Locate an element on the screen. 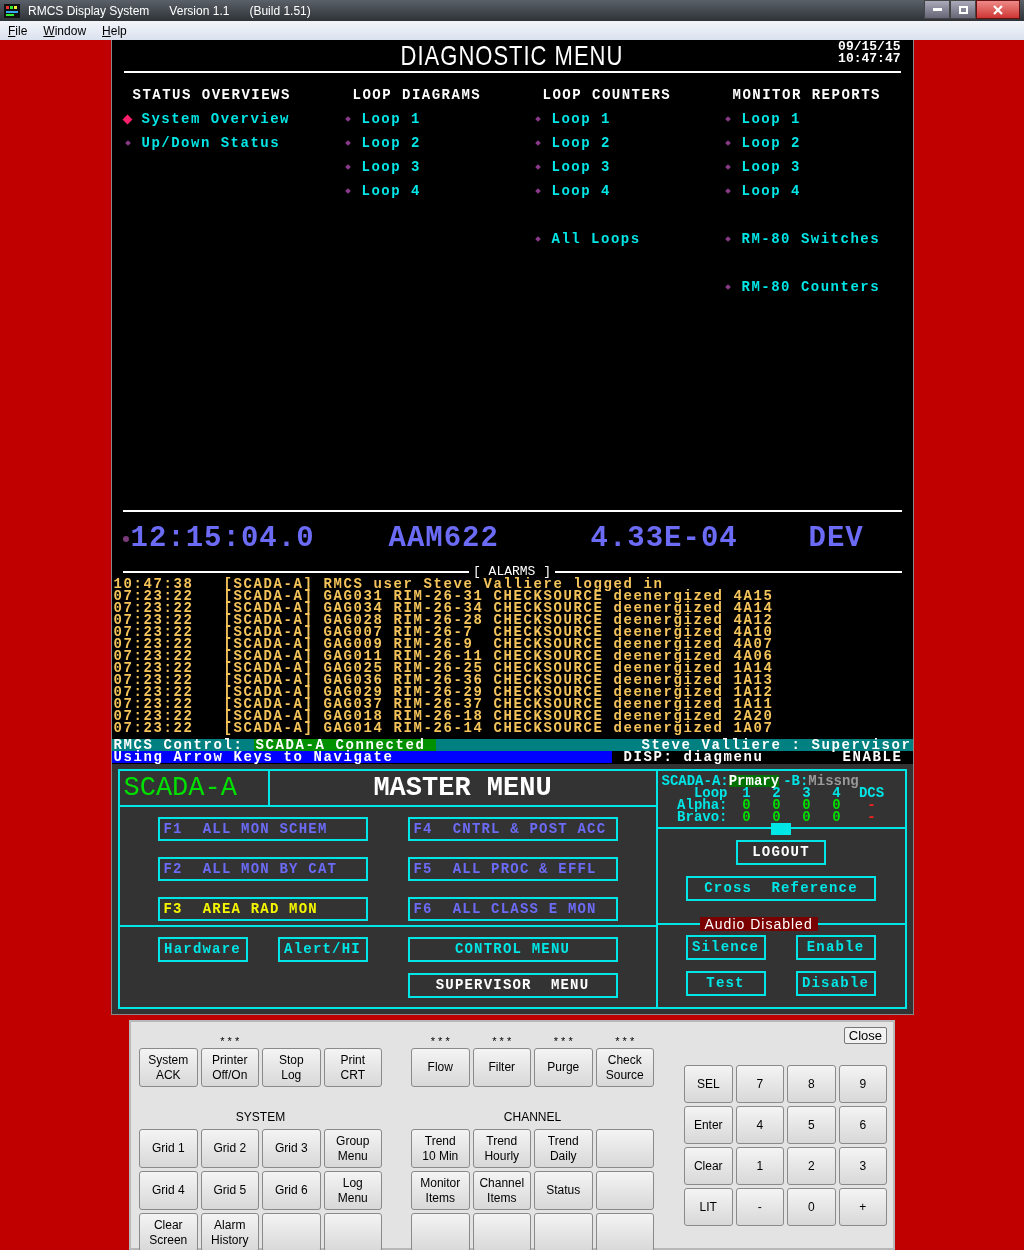 This screenshot has width=1024, height=1250. maximize-button is located at coordinates (963, 9).